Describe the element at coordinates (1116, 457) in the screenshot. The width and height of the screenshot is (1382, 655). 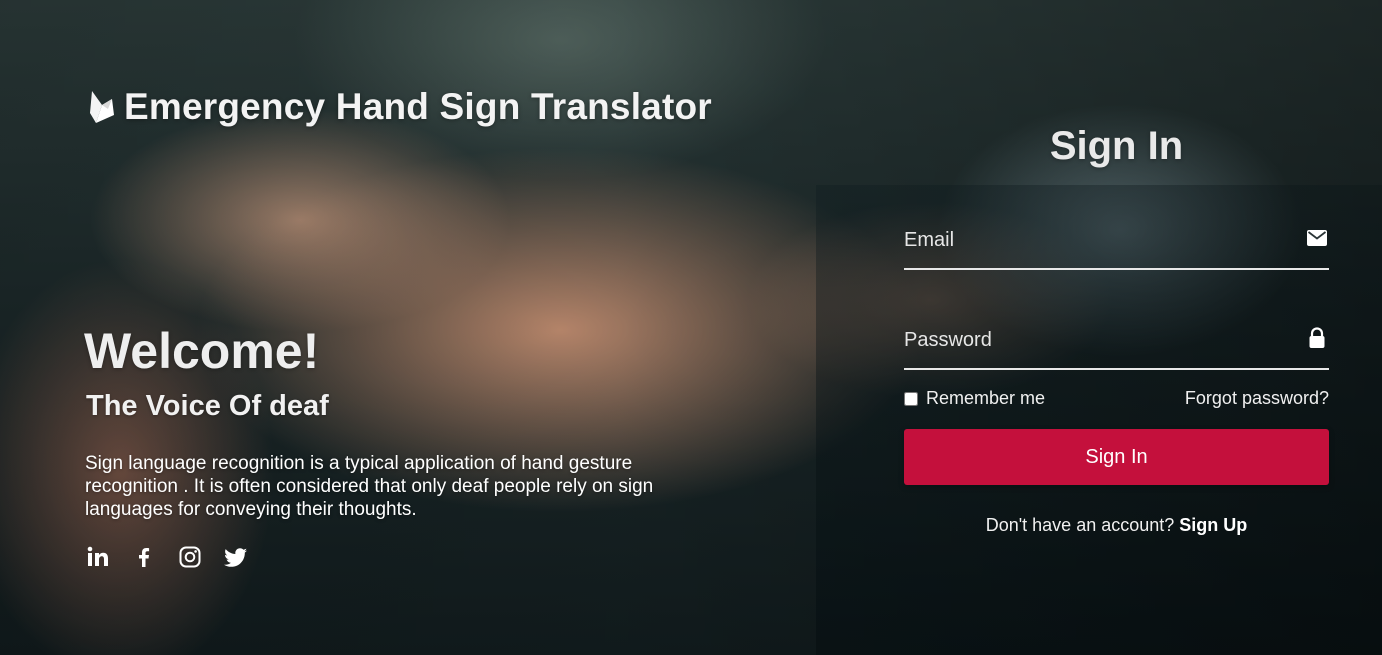
I see `signin-button: Sign In` at that location.